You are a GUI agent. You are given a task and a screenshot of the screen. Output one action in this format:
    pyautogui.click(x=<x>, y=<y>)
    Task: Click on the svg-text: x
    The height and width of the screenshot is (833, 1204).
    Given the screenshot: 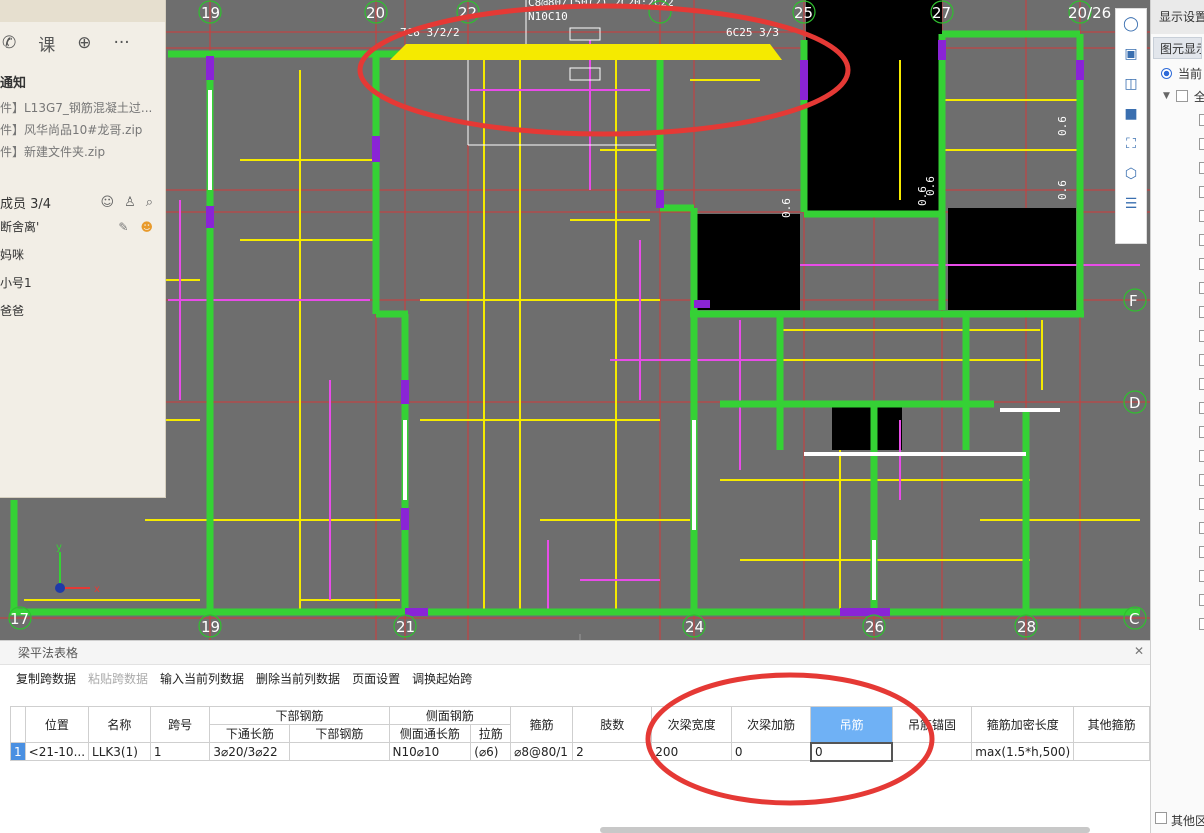 What is the action you would take?
    pyautogui.click(x=97, y=589)
    